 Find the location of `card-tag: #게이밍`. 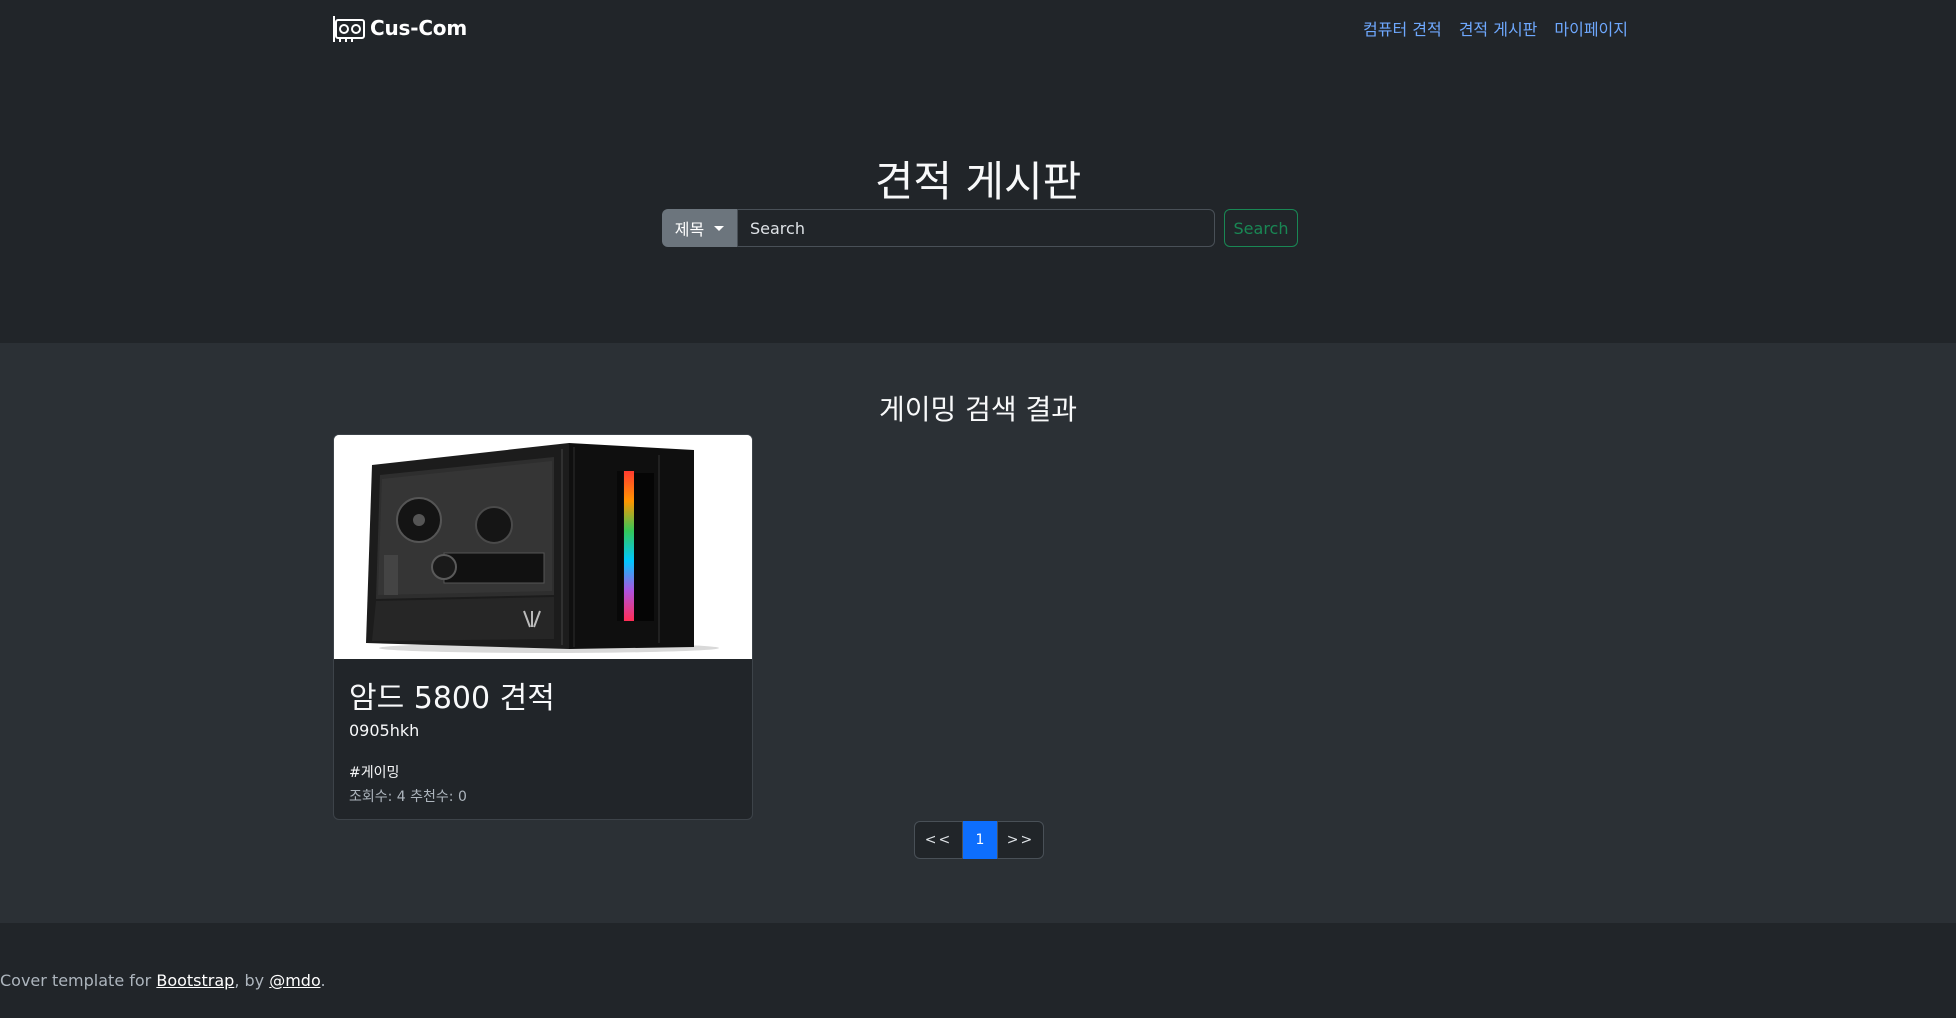

card-tag: #게이밍 is located at coordinates (374, 773).